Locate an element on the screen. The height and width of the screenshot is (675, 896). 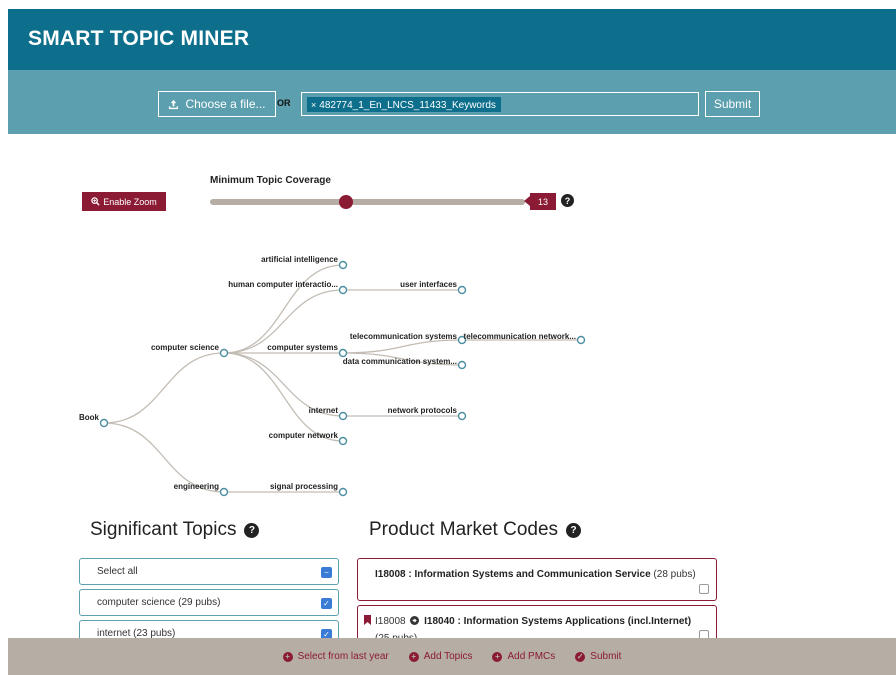
tree-node-user-interfaces: user interfaces is located at coordinates (433, 287).